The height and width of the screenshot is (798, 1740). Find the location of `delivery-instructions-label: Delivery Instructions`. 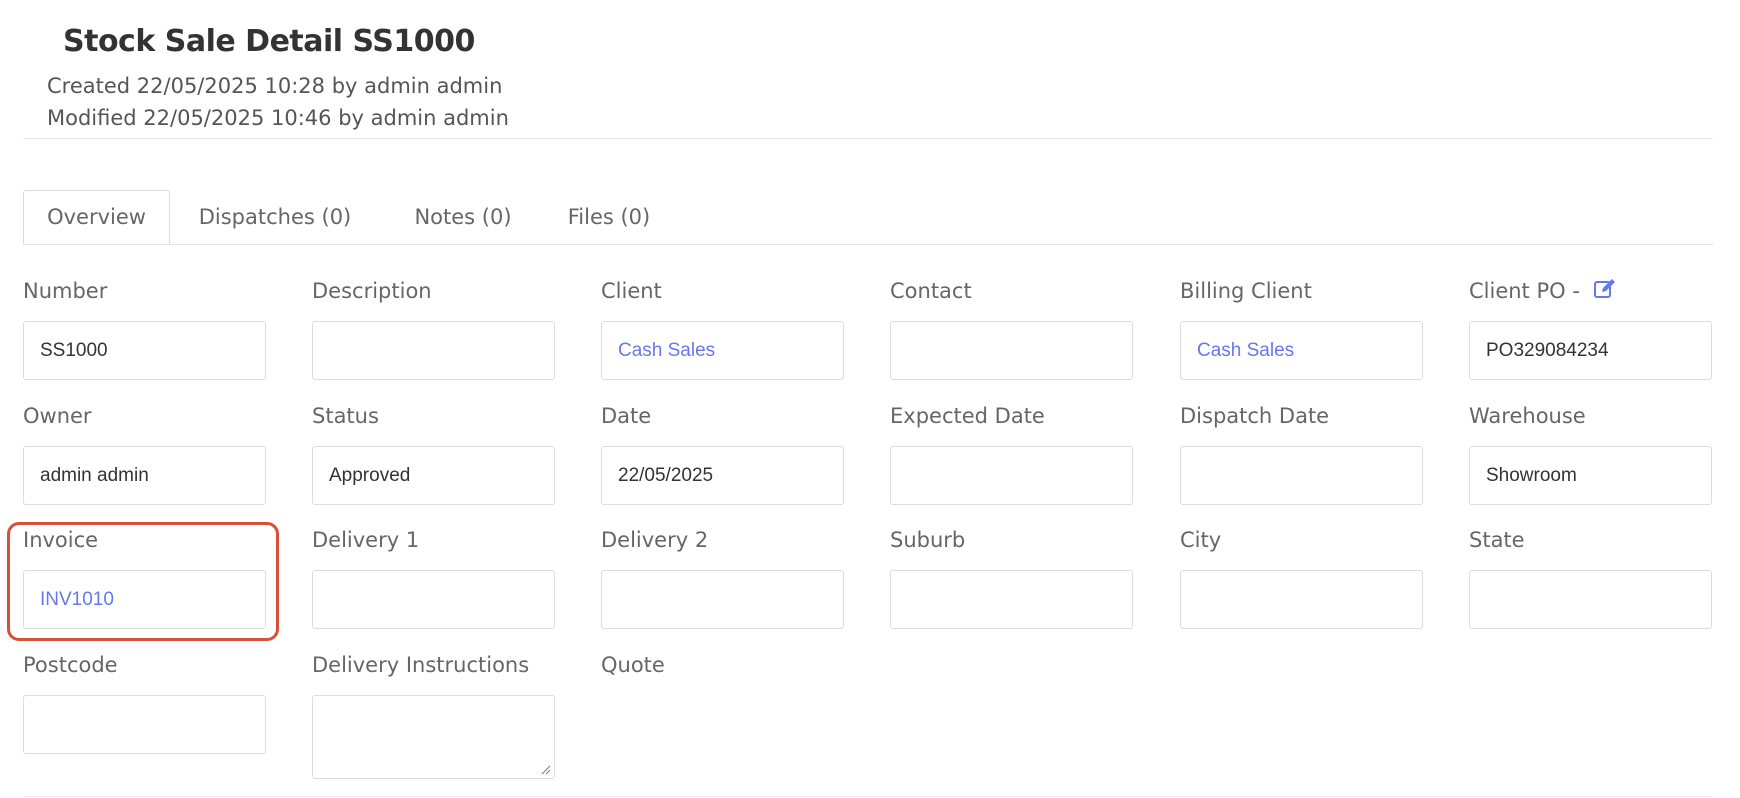

delivery-instructions-label: Delivery Instructions is located at coordinates (421, 665).